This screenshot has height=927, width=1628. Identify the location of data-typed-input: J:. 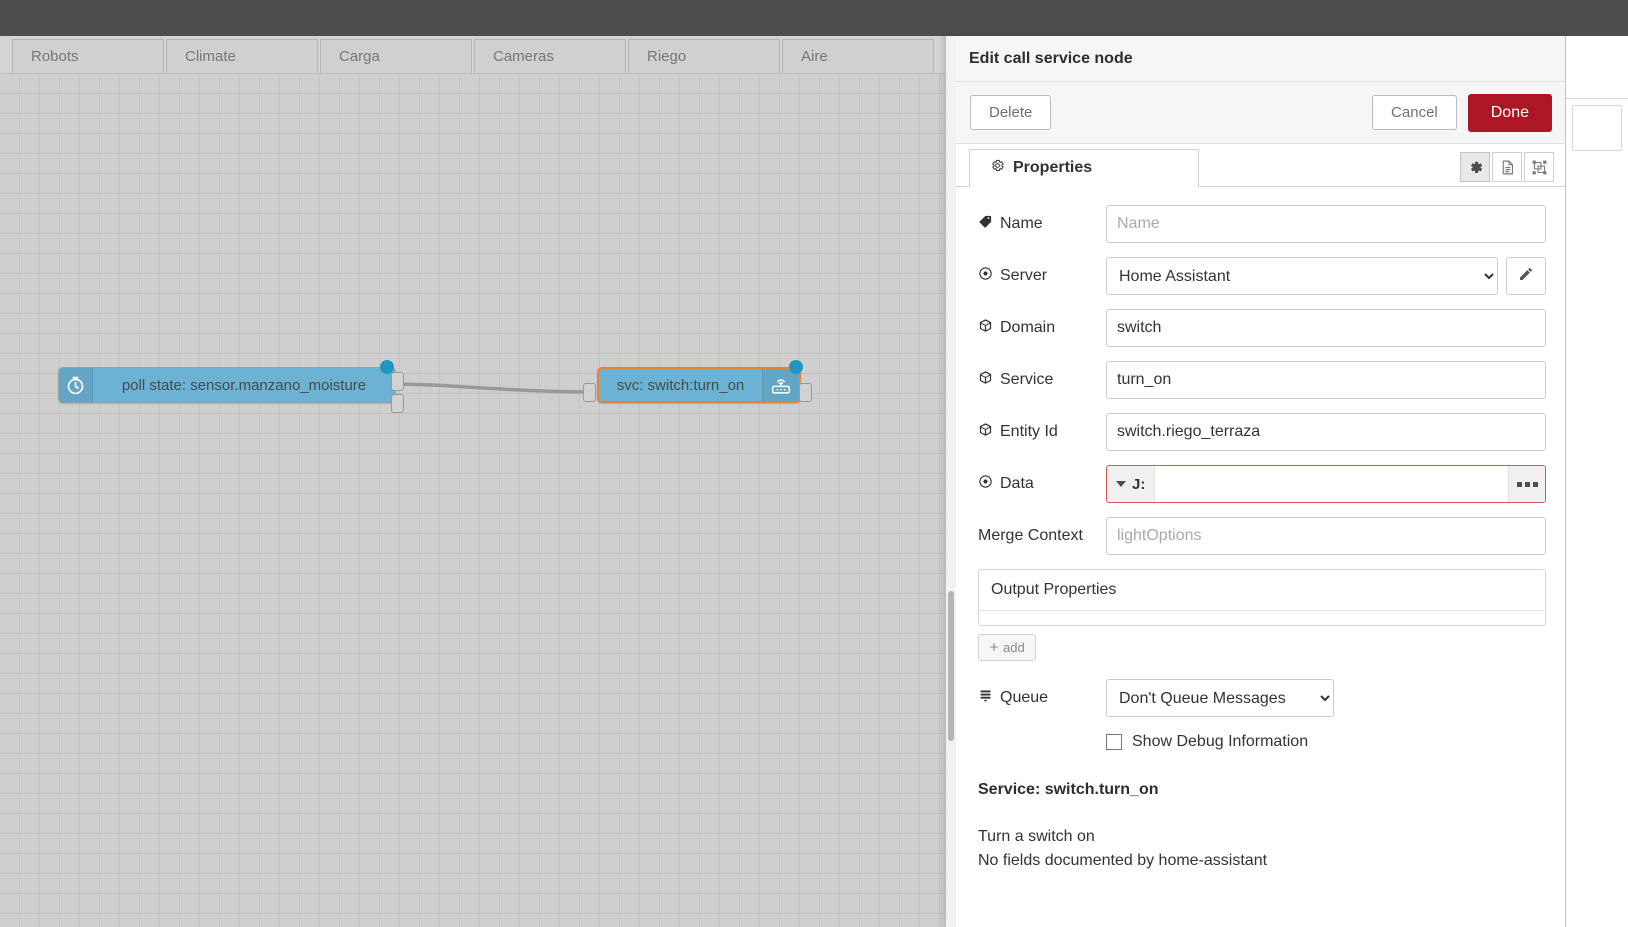
(1326, 484).